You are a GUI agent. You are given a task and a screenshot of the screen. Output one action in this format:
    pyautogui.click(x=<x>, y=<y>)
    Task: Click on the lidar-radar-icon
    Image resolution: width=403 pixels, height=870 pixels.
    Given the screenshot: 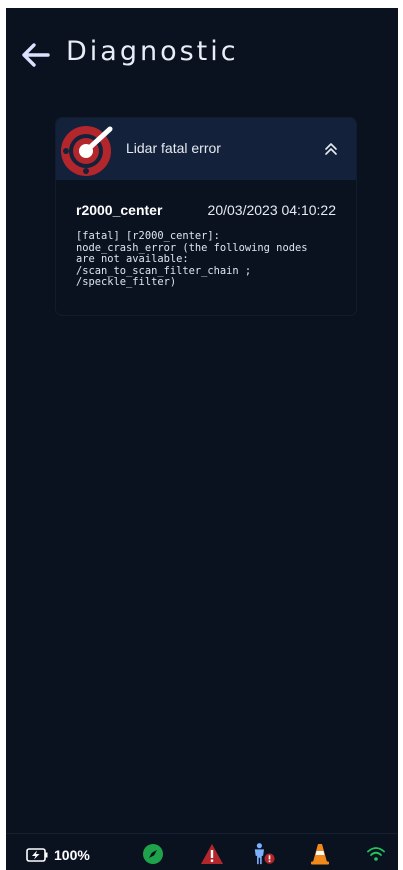 What is the action you would take?
    pyautogui.click(x=87, y=151)
    